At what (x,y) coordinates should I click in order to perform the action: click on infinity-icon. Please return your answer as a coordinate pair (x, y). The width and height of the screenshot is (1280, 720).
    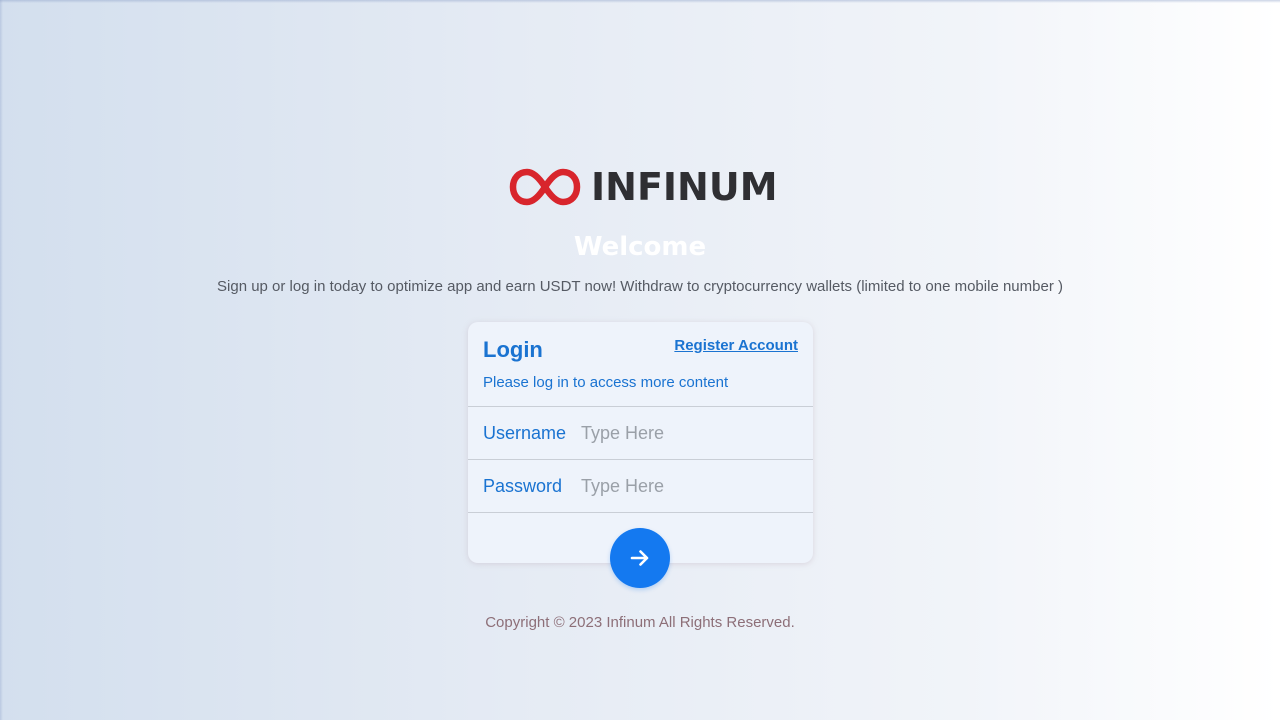
    Looking at the image, I should click on (545, 187).